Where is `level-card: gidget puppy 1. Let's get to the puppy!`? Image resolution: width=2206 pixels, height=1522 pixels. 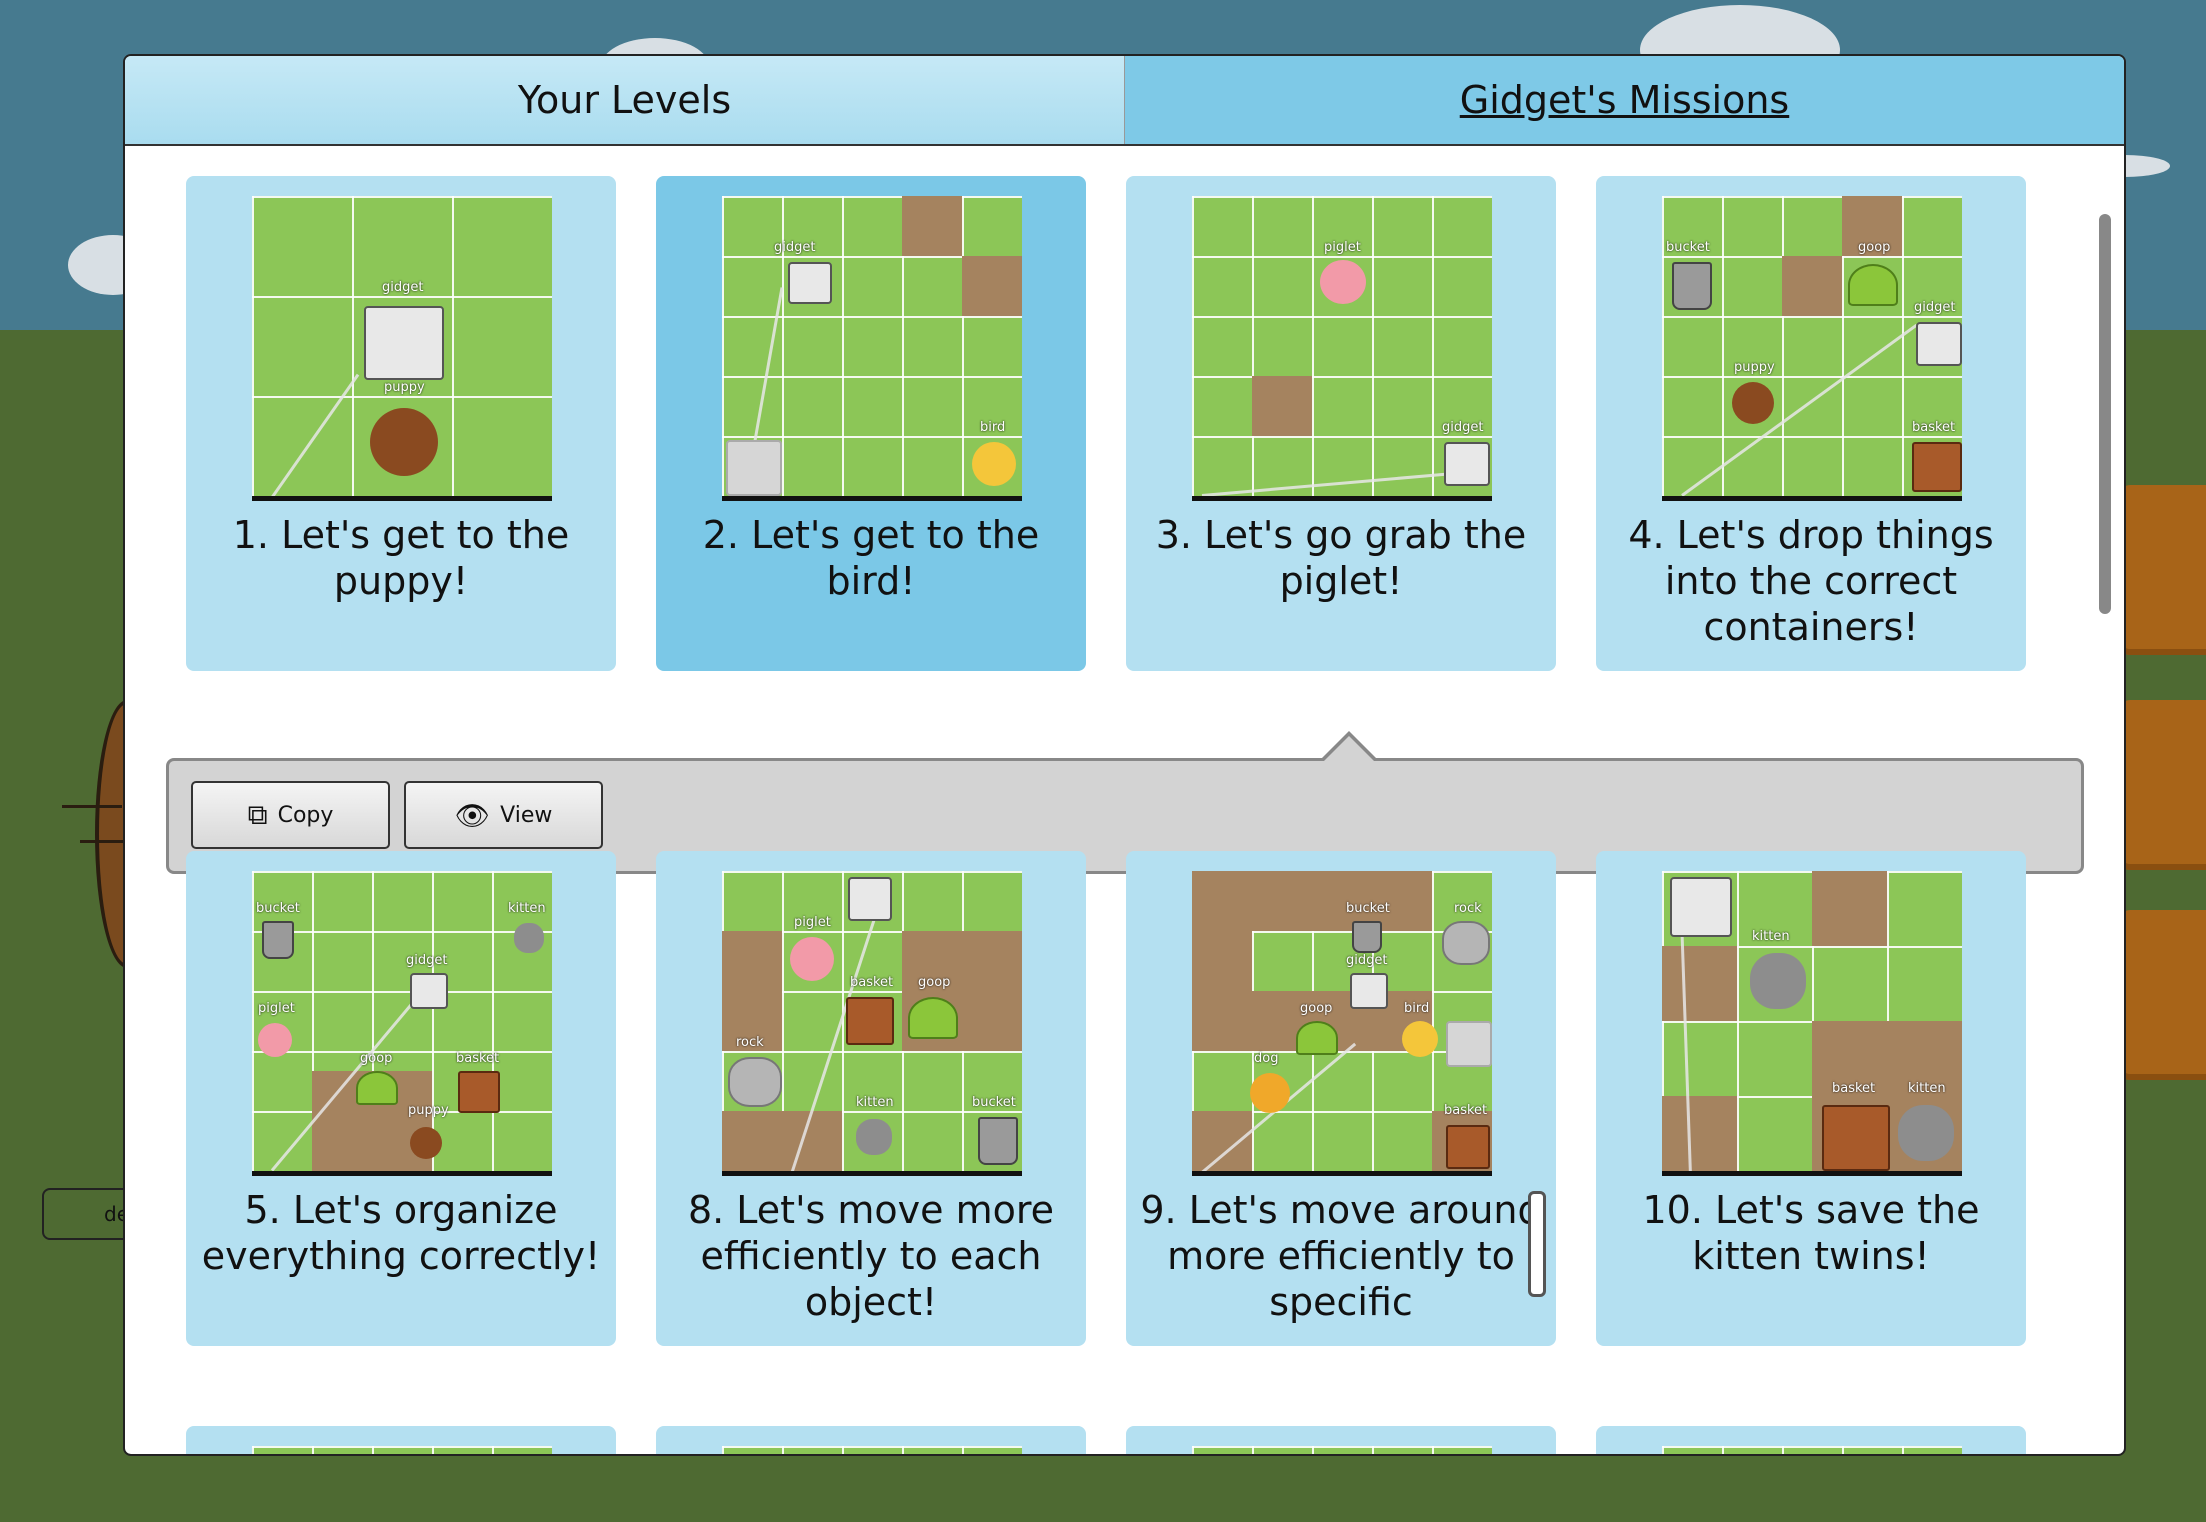 level-card: gidget puppy 1. Let's get to the puppy! is located at coordinates (401, 423).